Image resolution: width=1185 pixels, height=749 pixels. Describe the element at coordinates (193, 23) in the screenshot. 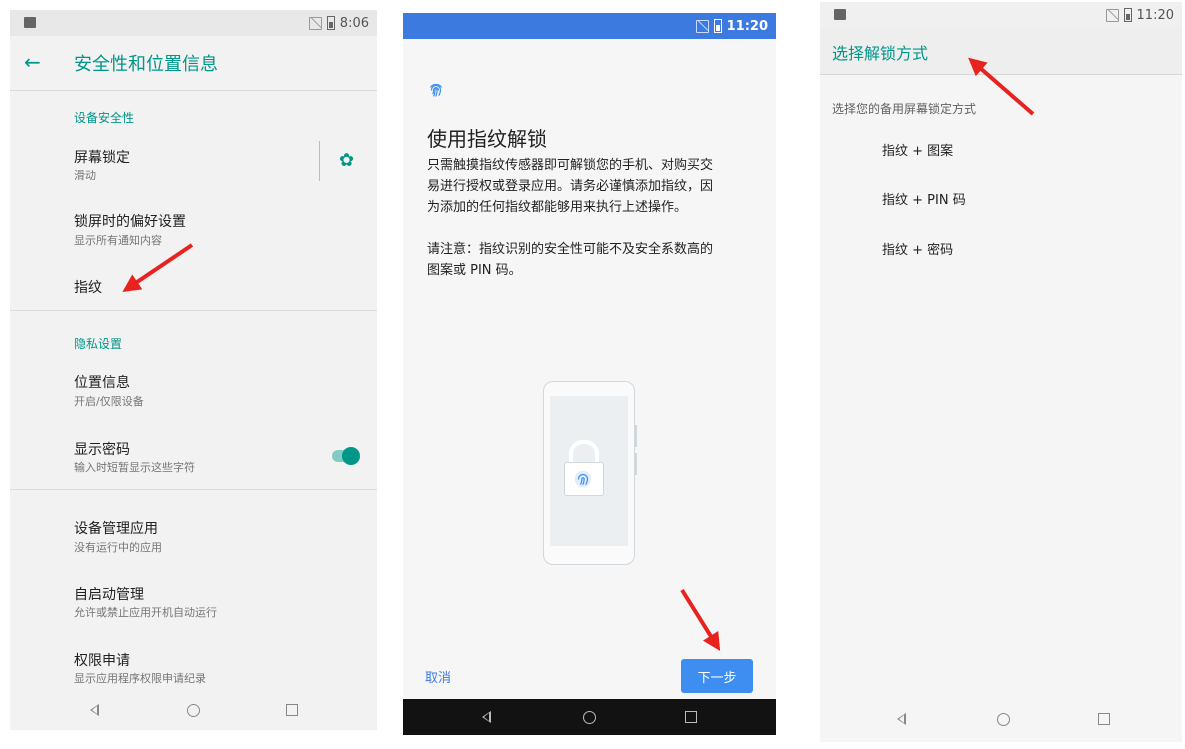

I see `status-bar: 8:06` at that location.